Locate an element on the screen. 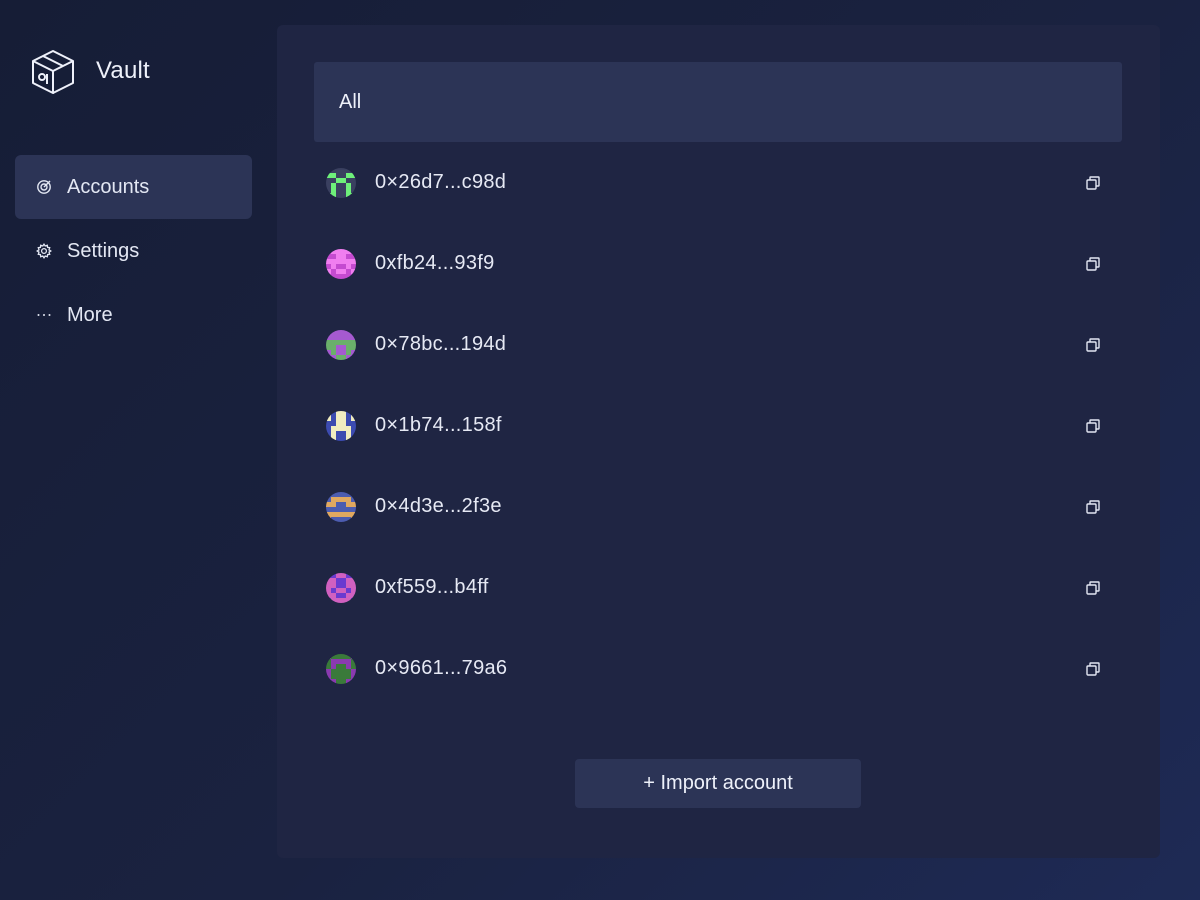  sidebar-item-label: Accounts is located at coordinates (108, 186).